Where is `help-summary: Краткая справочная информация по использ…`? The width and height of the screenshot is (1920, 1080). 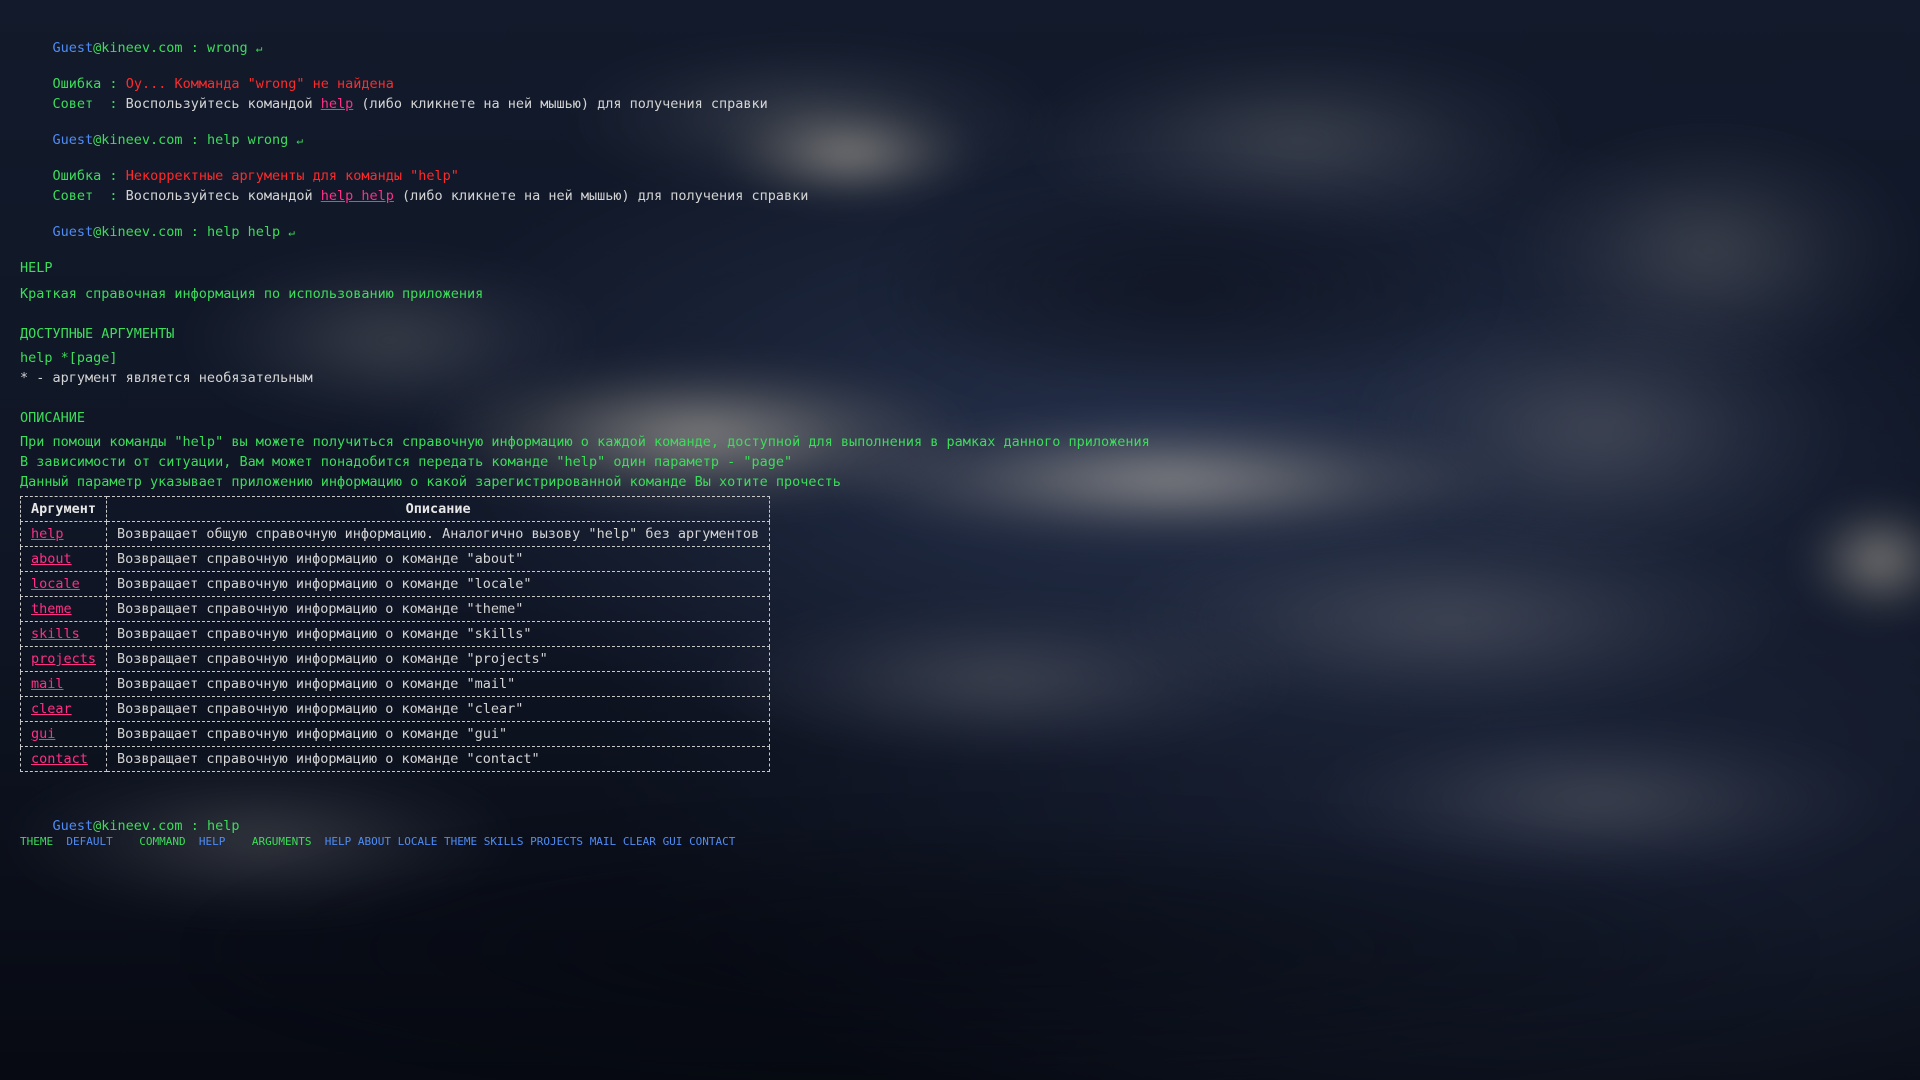
help-summary: Краткая справочная информация по использ… is located at coordinates (252, 294).